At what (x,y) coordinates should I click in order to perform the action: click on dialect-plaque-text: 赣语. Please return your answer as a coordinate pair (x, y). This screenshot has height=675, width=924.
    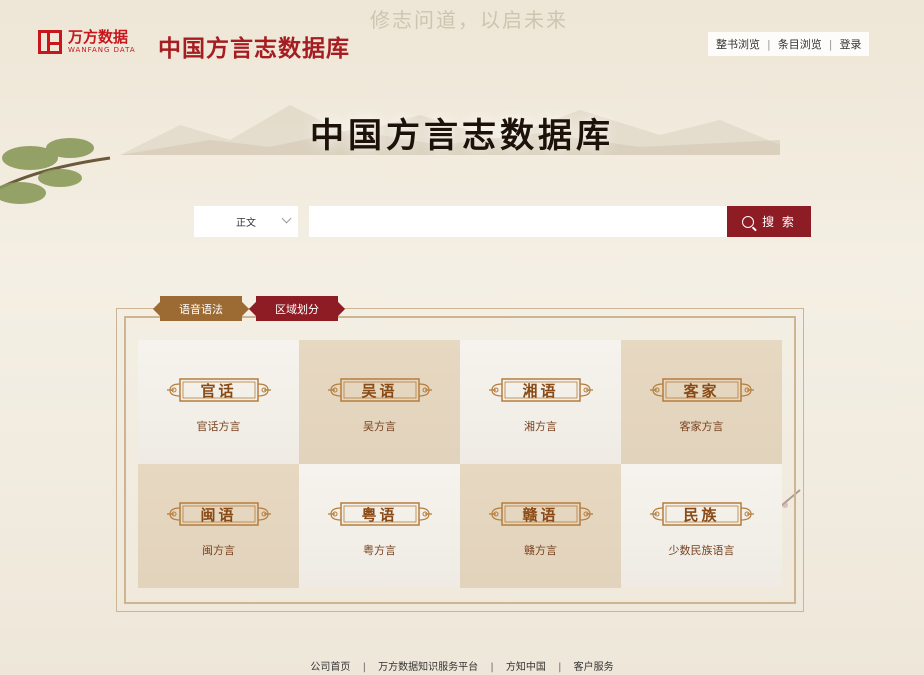
    Looking at the image, I should click on (540, 514).